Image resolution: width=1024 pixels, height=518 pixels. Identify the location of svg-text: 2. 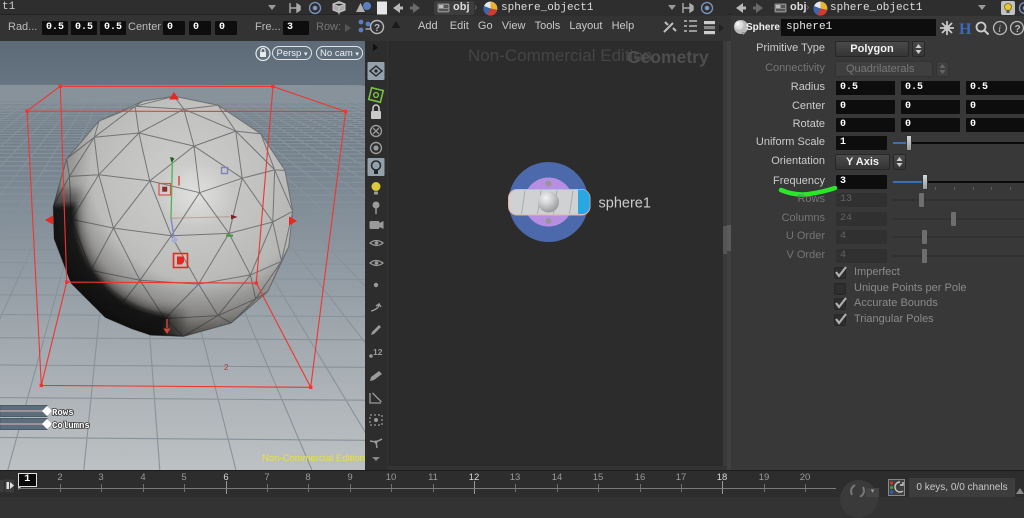
(226, 367).